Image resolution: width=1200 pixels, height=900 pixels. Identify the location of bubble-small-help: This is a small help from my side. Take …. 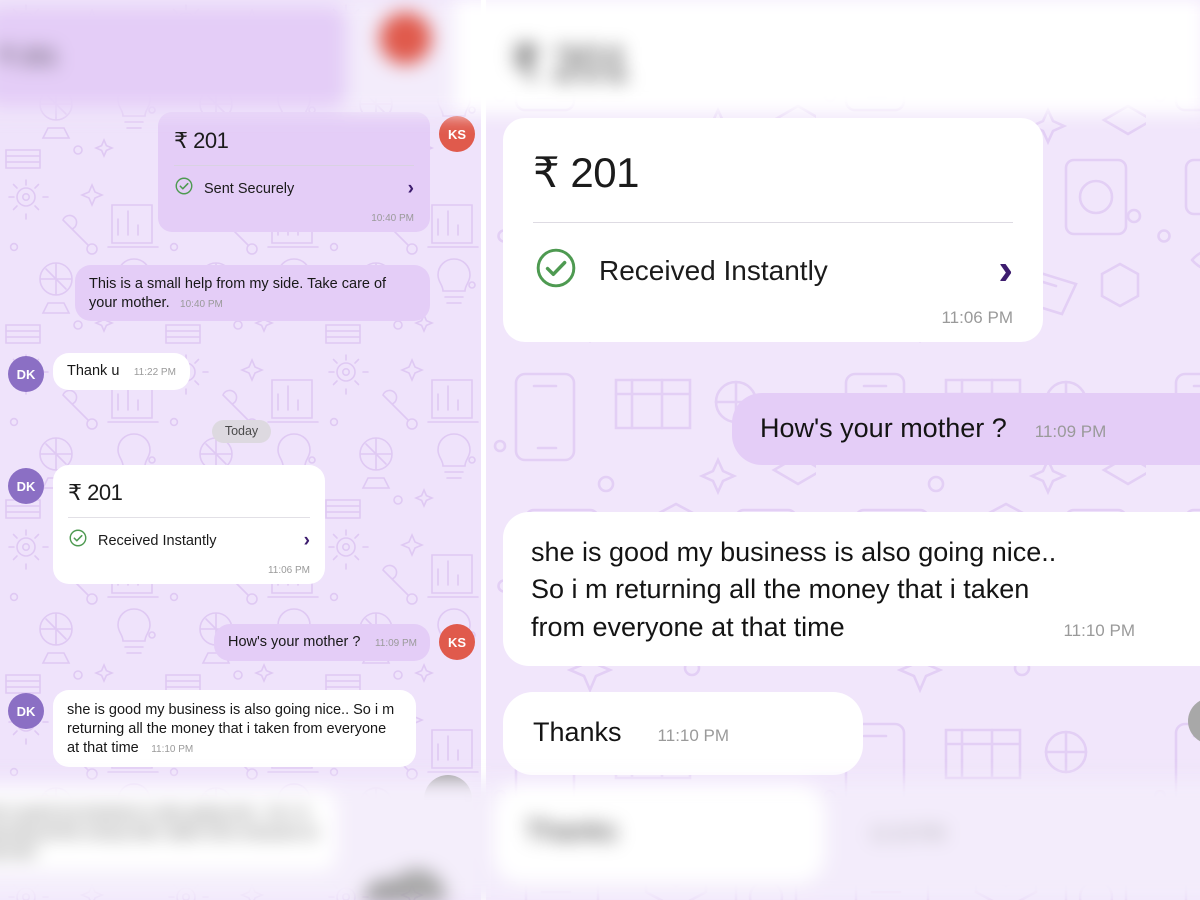
(252, 293).